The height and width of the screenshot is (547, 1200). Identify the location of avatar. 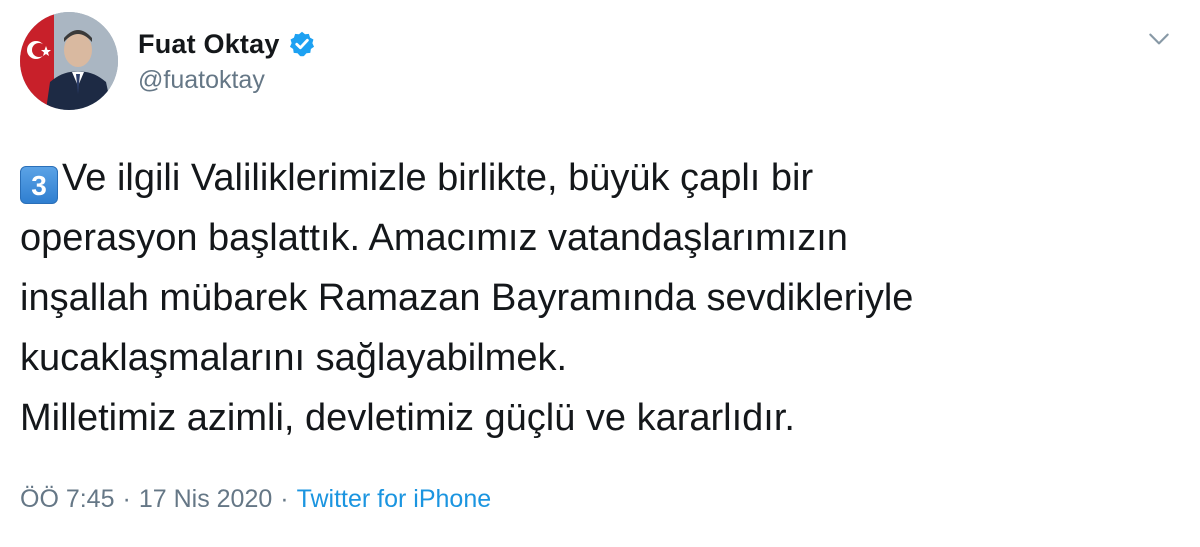
(69, 61).